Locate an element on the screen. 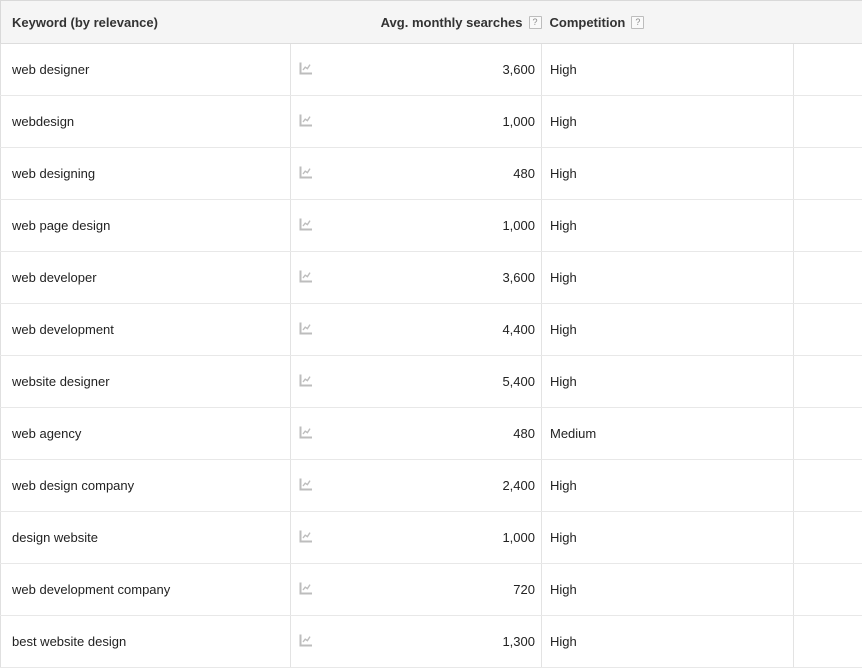  keyword-text: webdesign is located at coordinates (43, 121).